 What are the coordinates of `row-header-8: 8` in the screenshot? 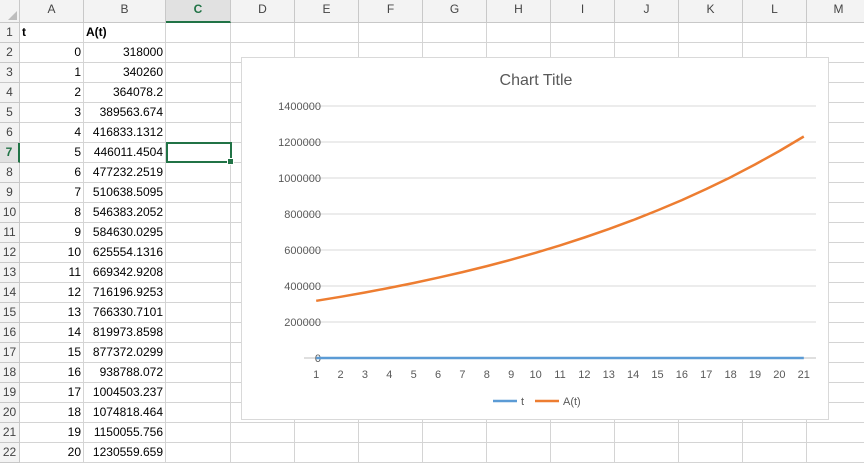 It's located at (10, 173).